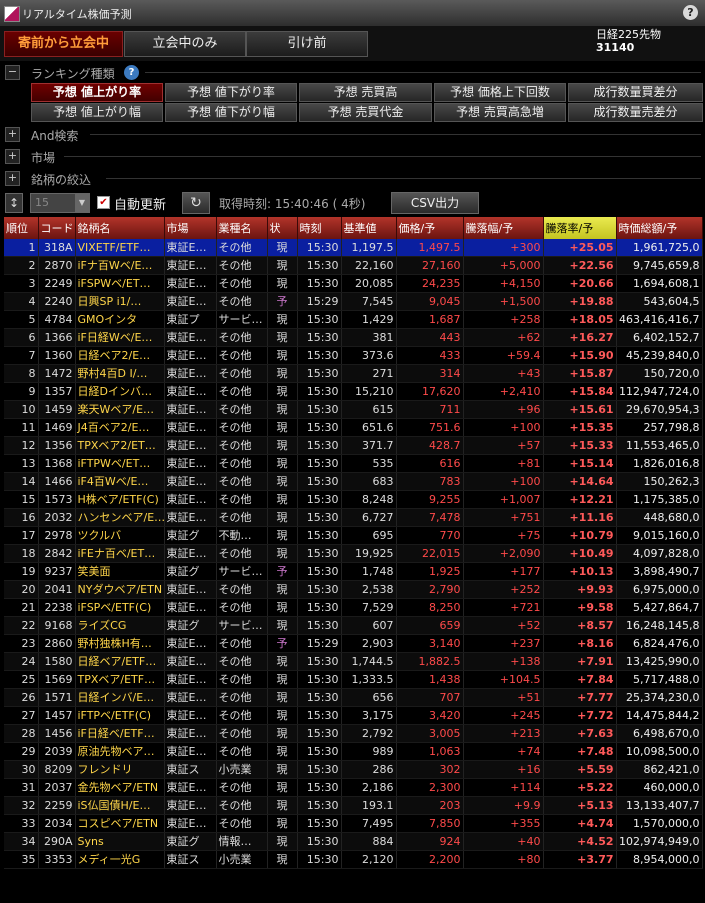 This screenshot has width=705, height=903. Describe the element at coordinates (435, 203) in the screenshot. I see `csv-export-button: CSV出力` at that location.